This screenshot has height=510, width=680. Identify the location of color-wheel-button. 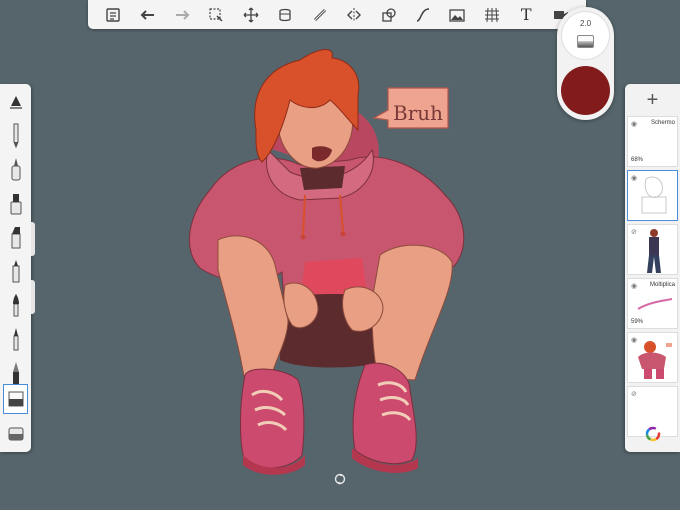
(652, 434).